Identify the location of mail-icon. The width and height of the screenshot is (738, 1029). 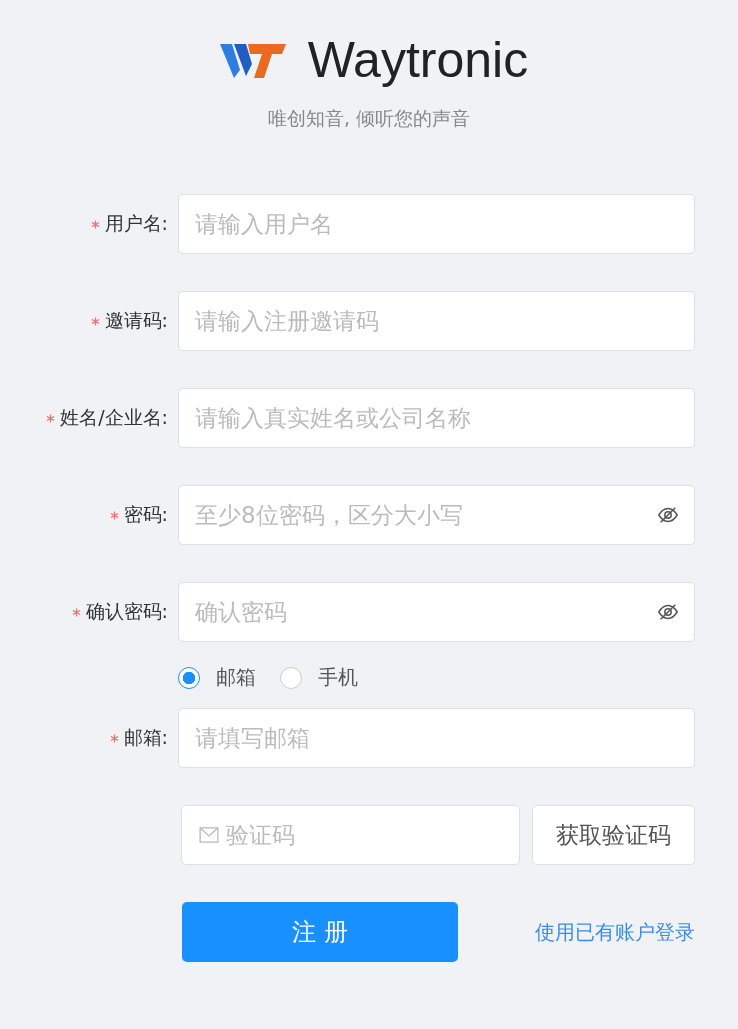
(209, 835).